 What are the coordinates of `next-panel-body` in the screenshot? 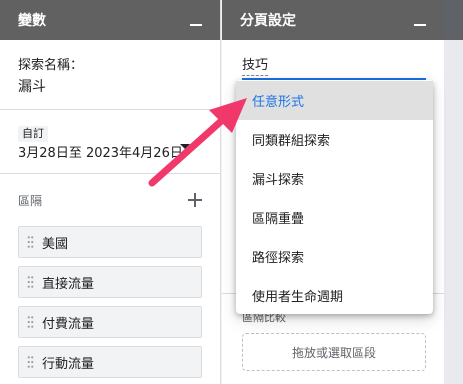 It's located at (453, 212).